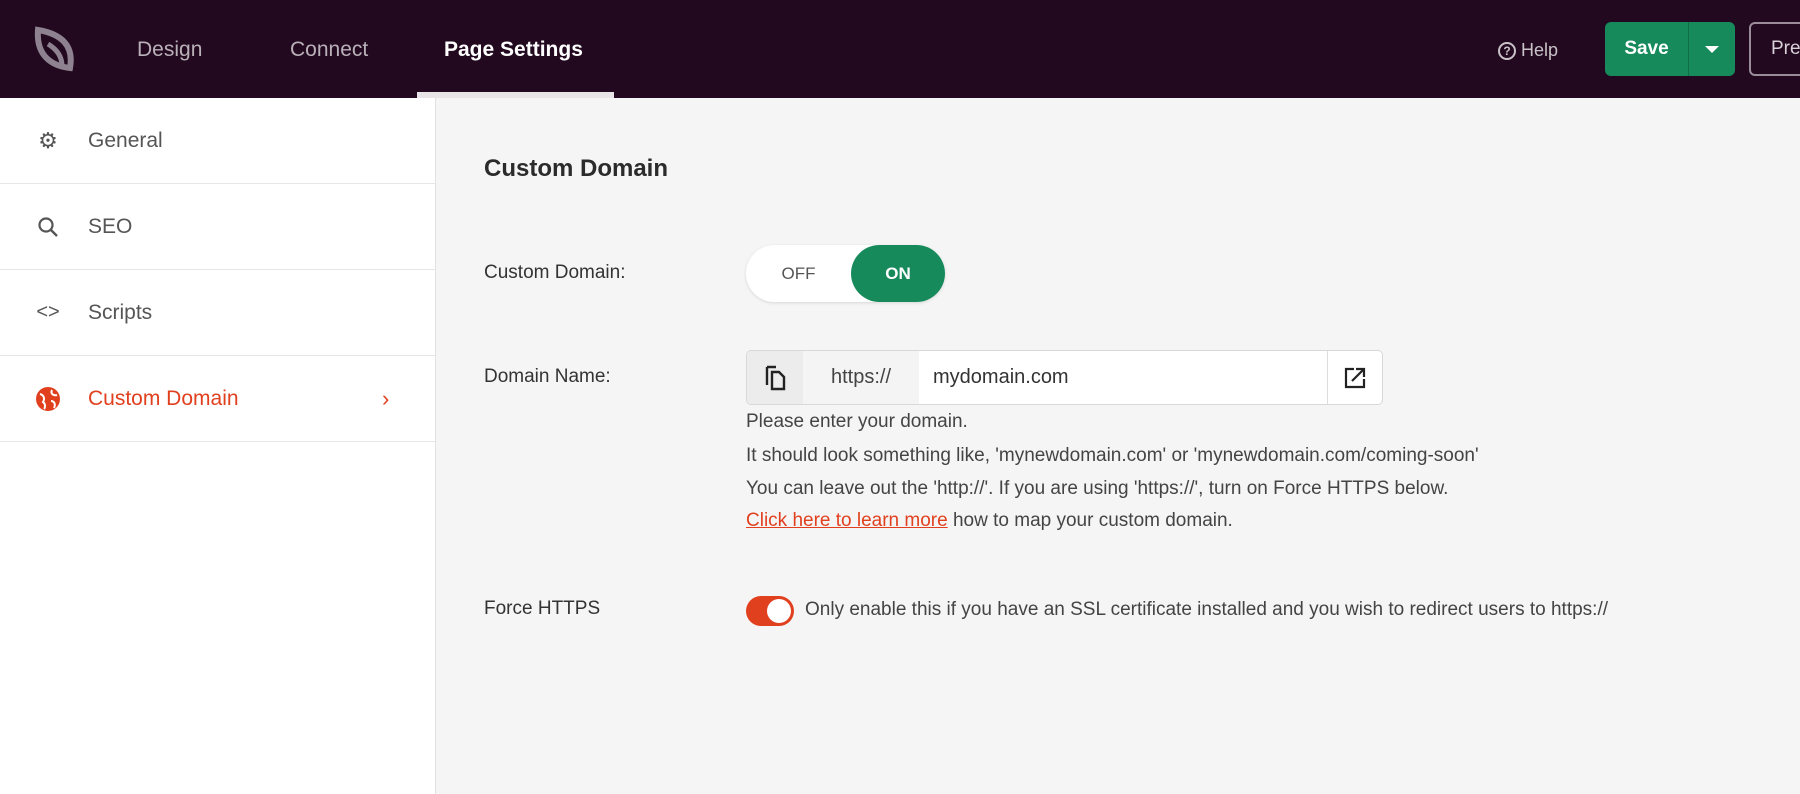  I want to click on help-button: ? Help, so click(1528, 50).